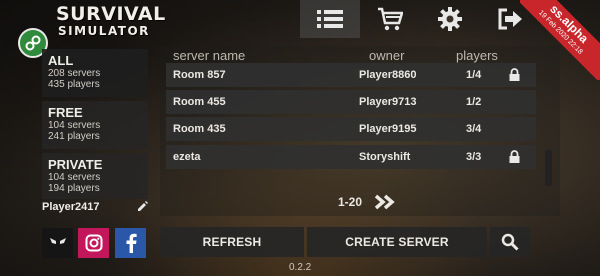 The image size is (600, 276). What do you see at coordinates (104, 31) in the screenshot?
I see `logo-subtitle: SIMULATOR` at bounding box center [104, 31].